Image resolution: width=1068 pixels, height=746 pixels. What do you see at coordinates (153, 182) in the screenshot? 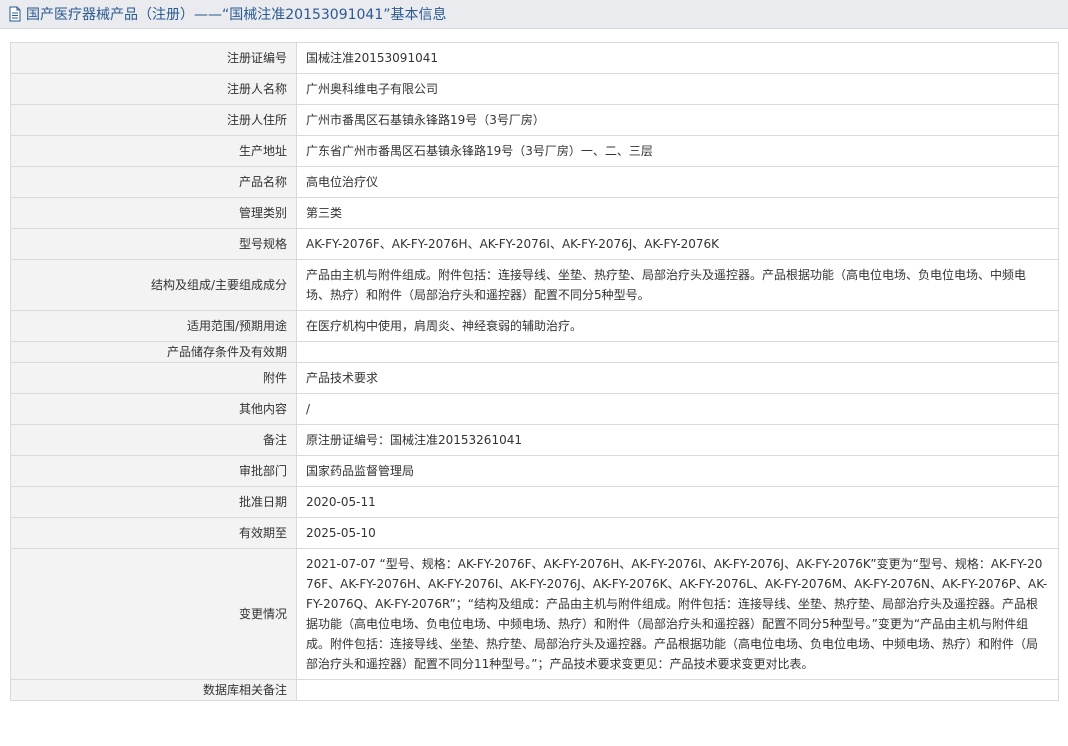
I see `row-label: 产品名称` at bounding box center [153, 182].